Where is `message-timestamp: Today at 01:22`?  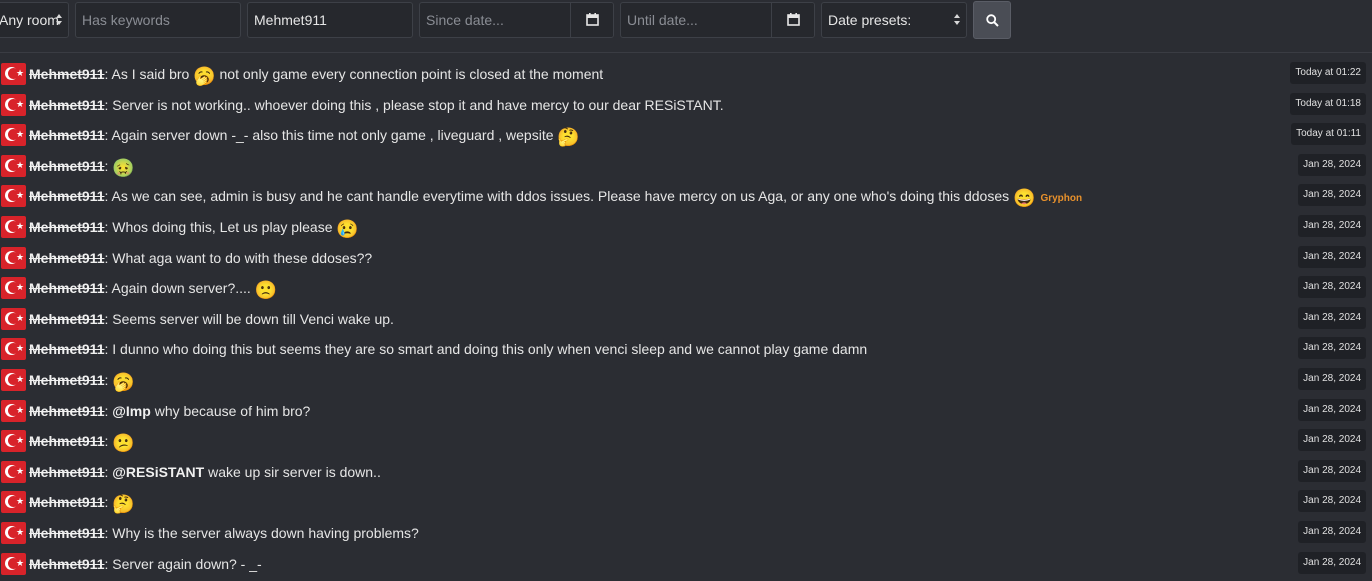
message-timestamp: Today at 01:22 is located at coordinates (1328, 73).